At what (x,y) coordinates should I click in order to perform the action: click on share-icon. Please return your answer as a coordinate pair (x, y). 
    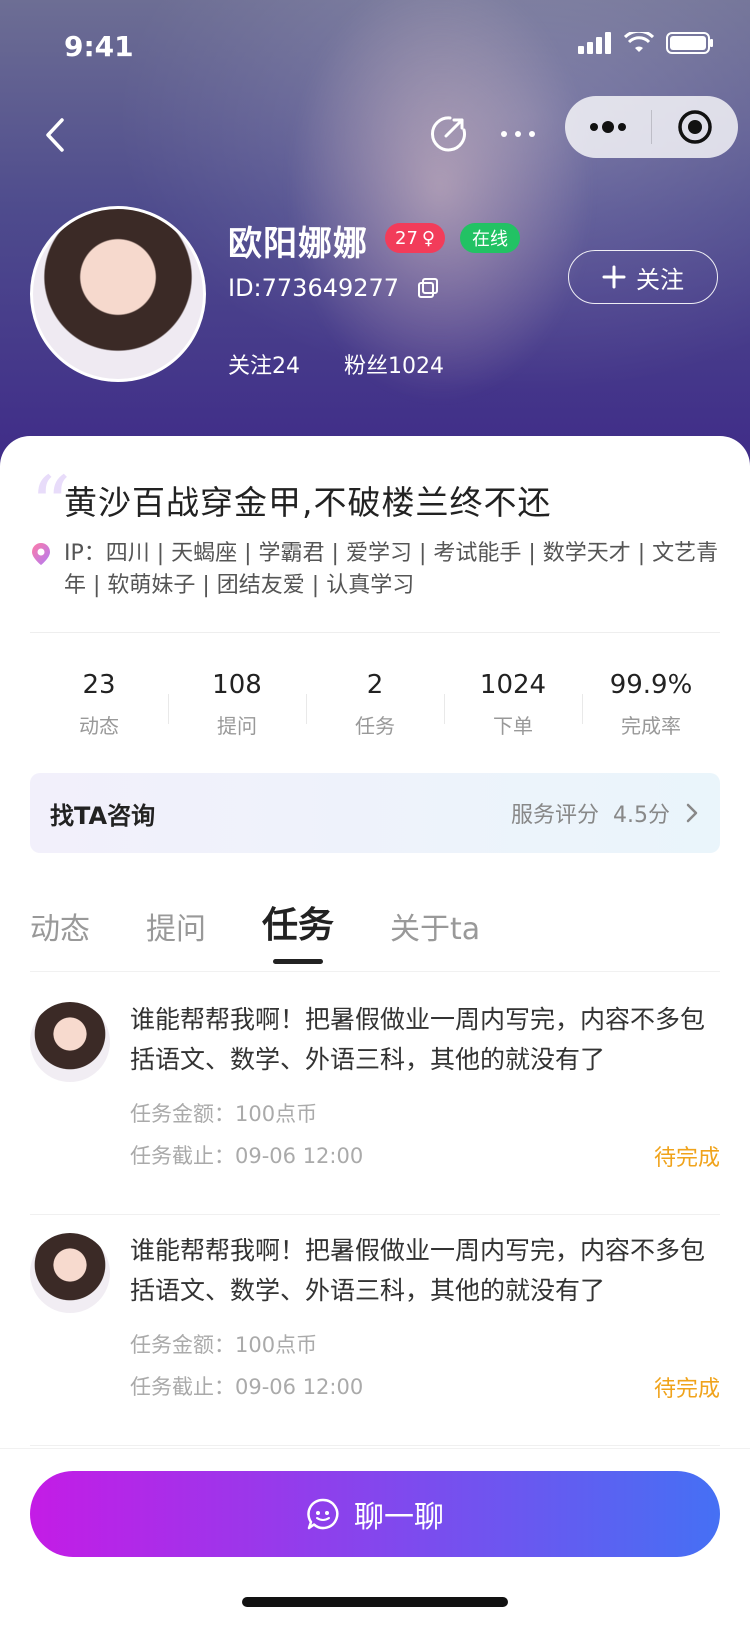
    Looking at the image, I should click on (448, 134).